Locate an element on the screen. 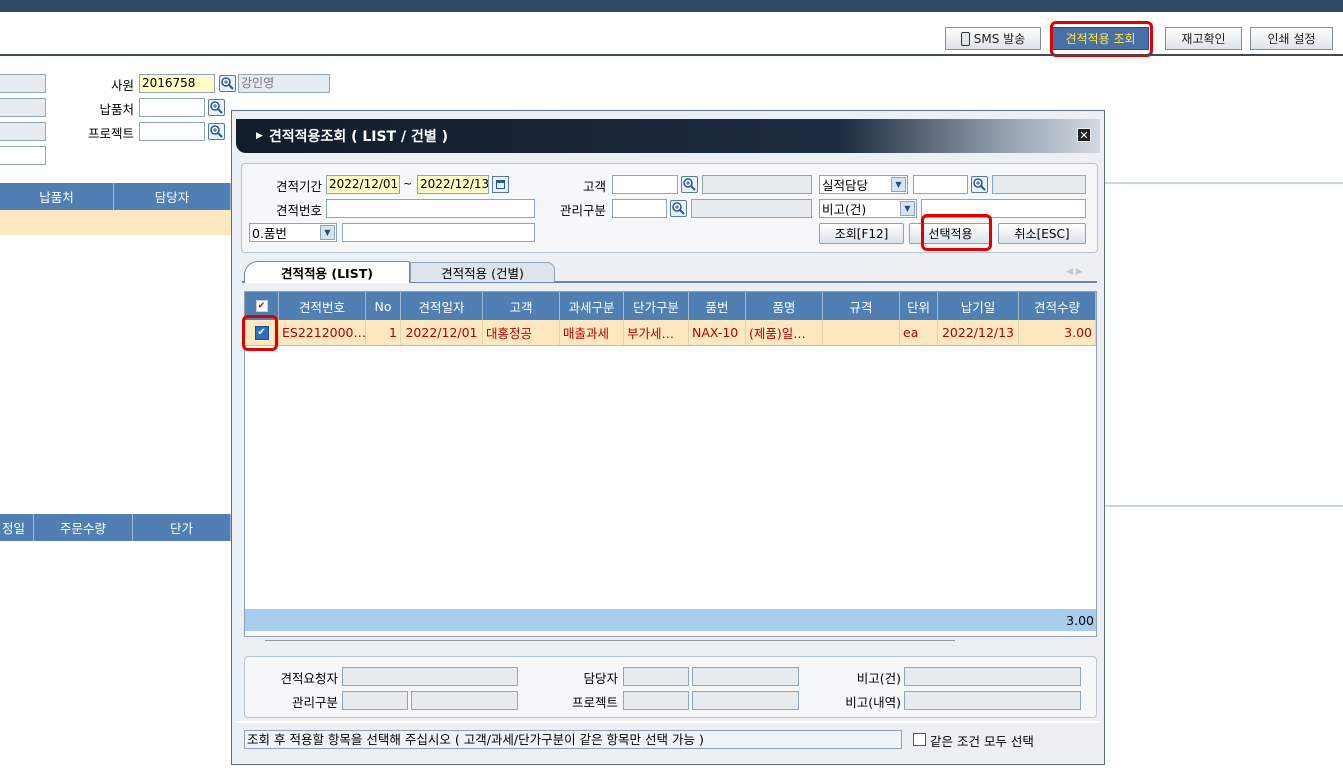  column-header: 견적수량 is located at coordinates (1057, 306).